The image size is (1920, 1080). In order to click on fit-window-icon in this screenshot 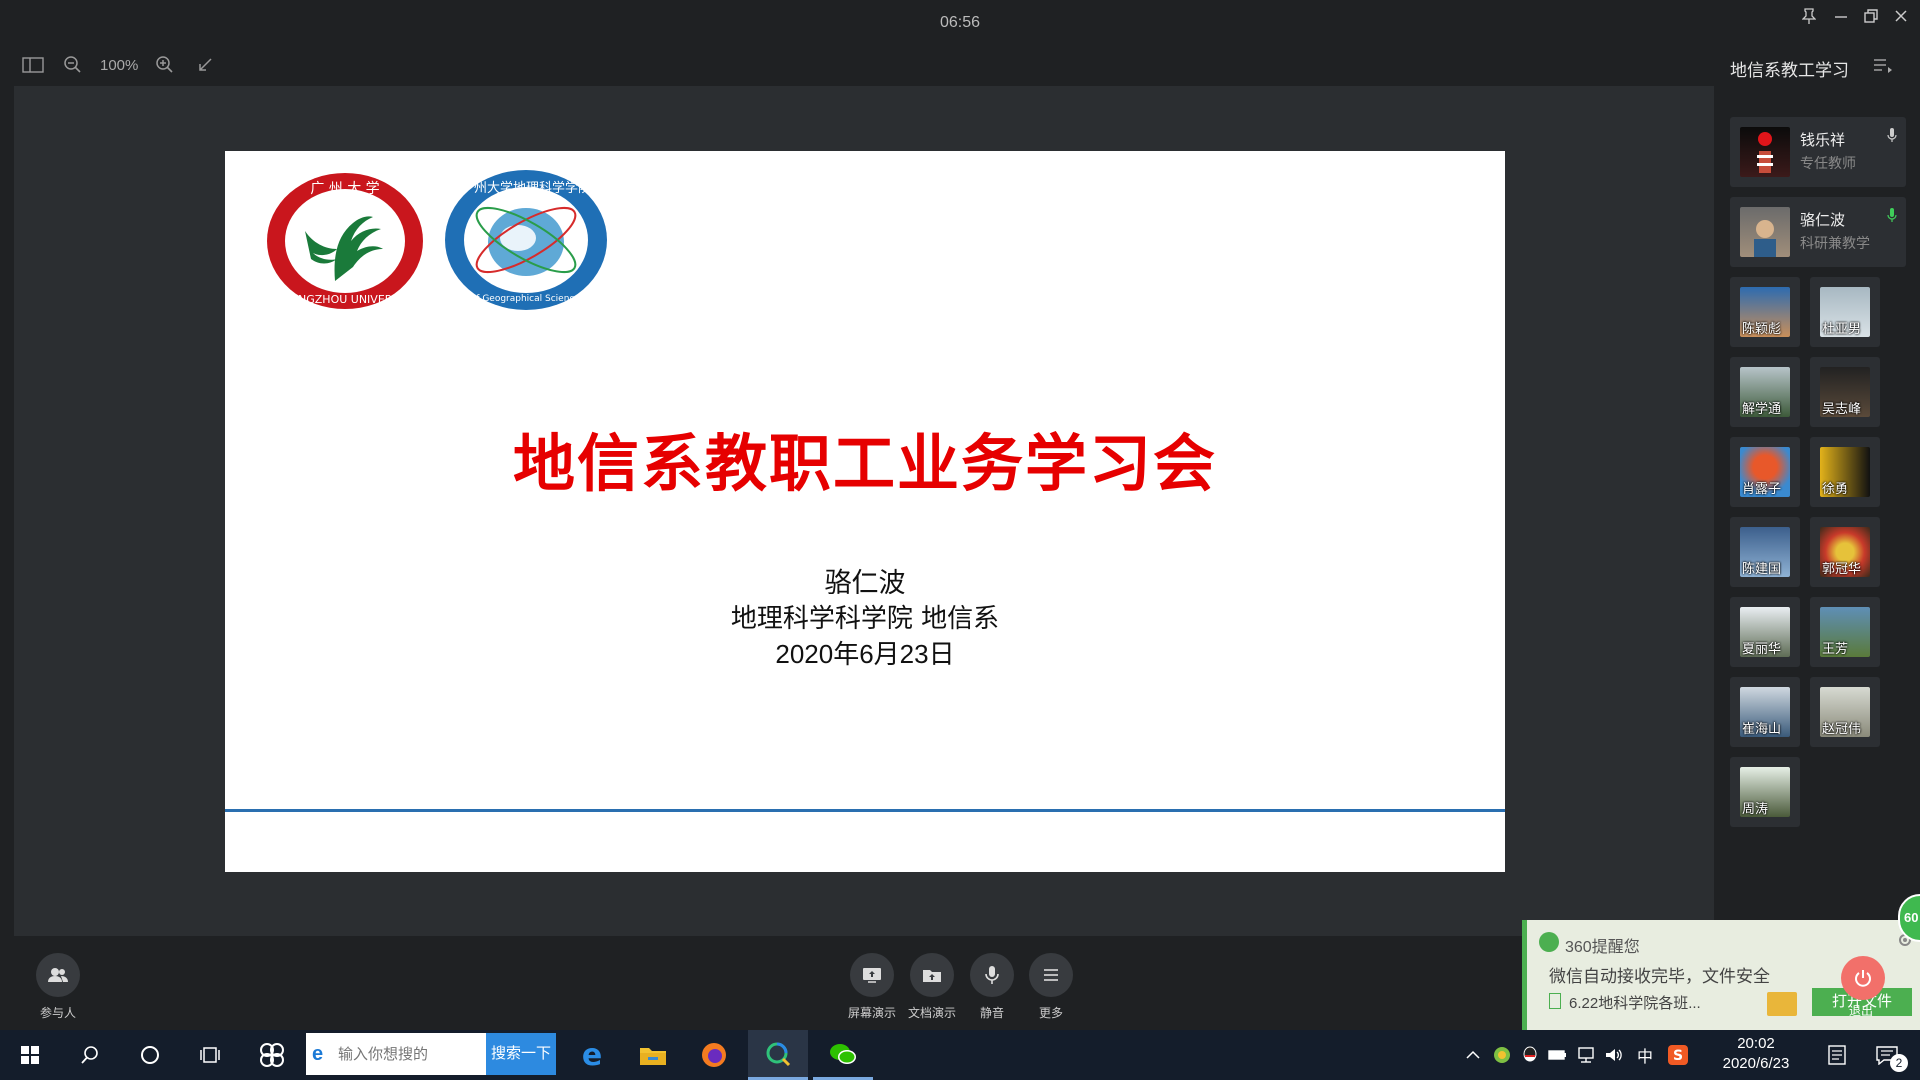, I will do `click(205, 65)`.